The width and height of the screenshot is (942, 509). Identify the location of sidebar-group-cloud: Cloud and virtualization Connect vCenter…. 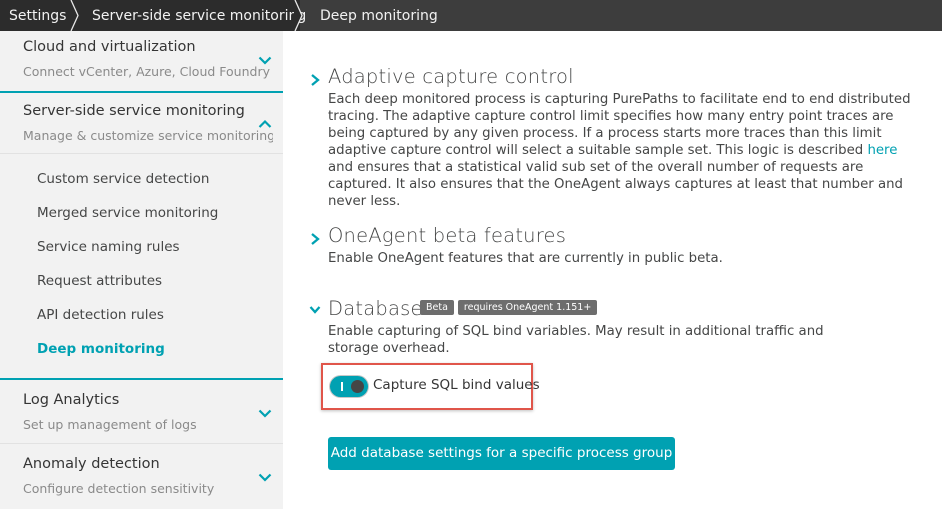
(141, 59).